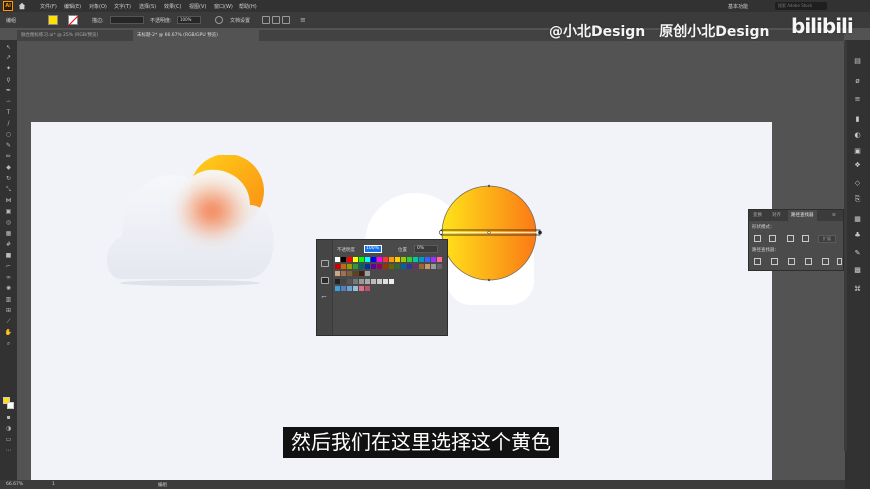 The image size is (870, 489). What do you see at coordinates (8, 333) in the screenshot?
I see `hand-tool-icon: ✋` at bounding box center [8, 333].